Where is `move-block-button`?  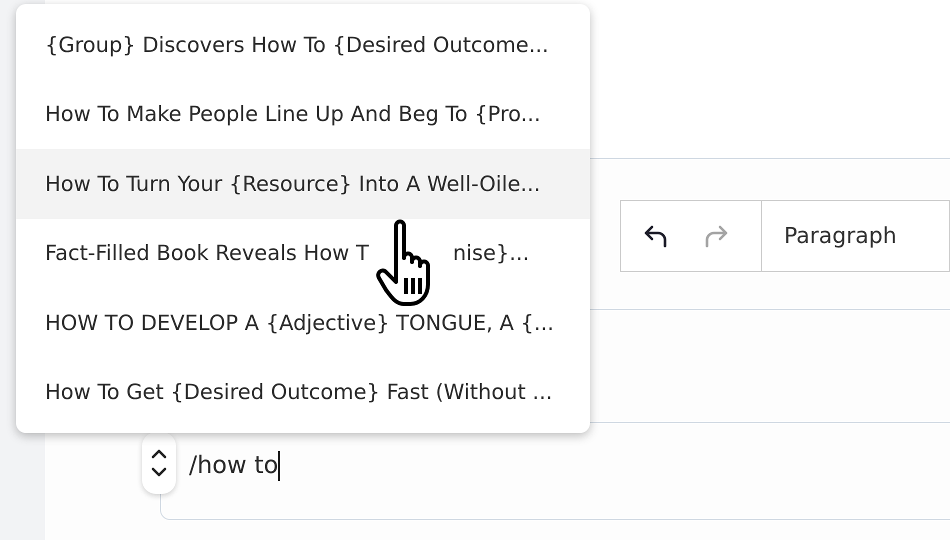 move-block-button is located at coordinates (159, 463).